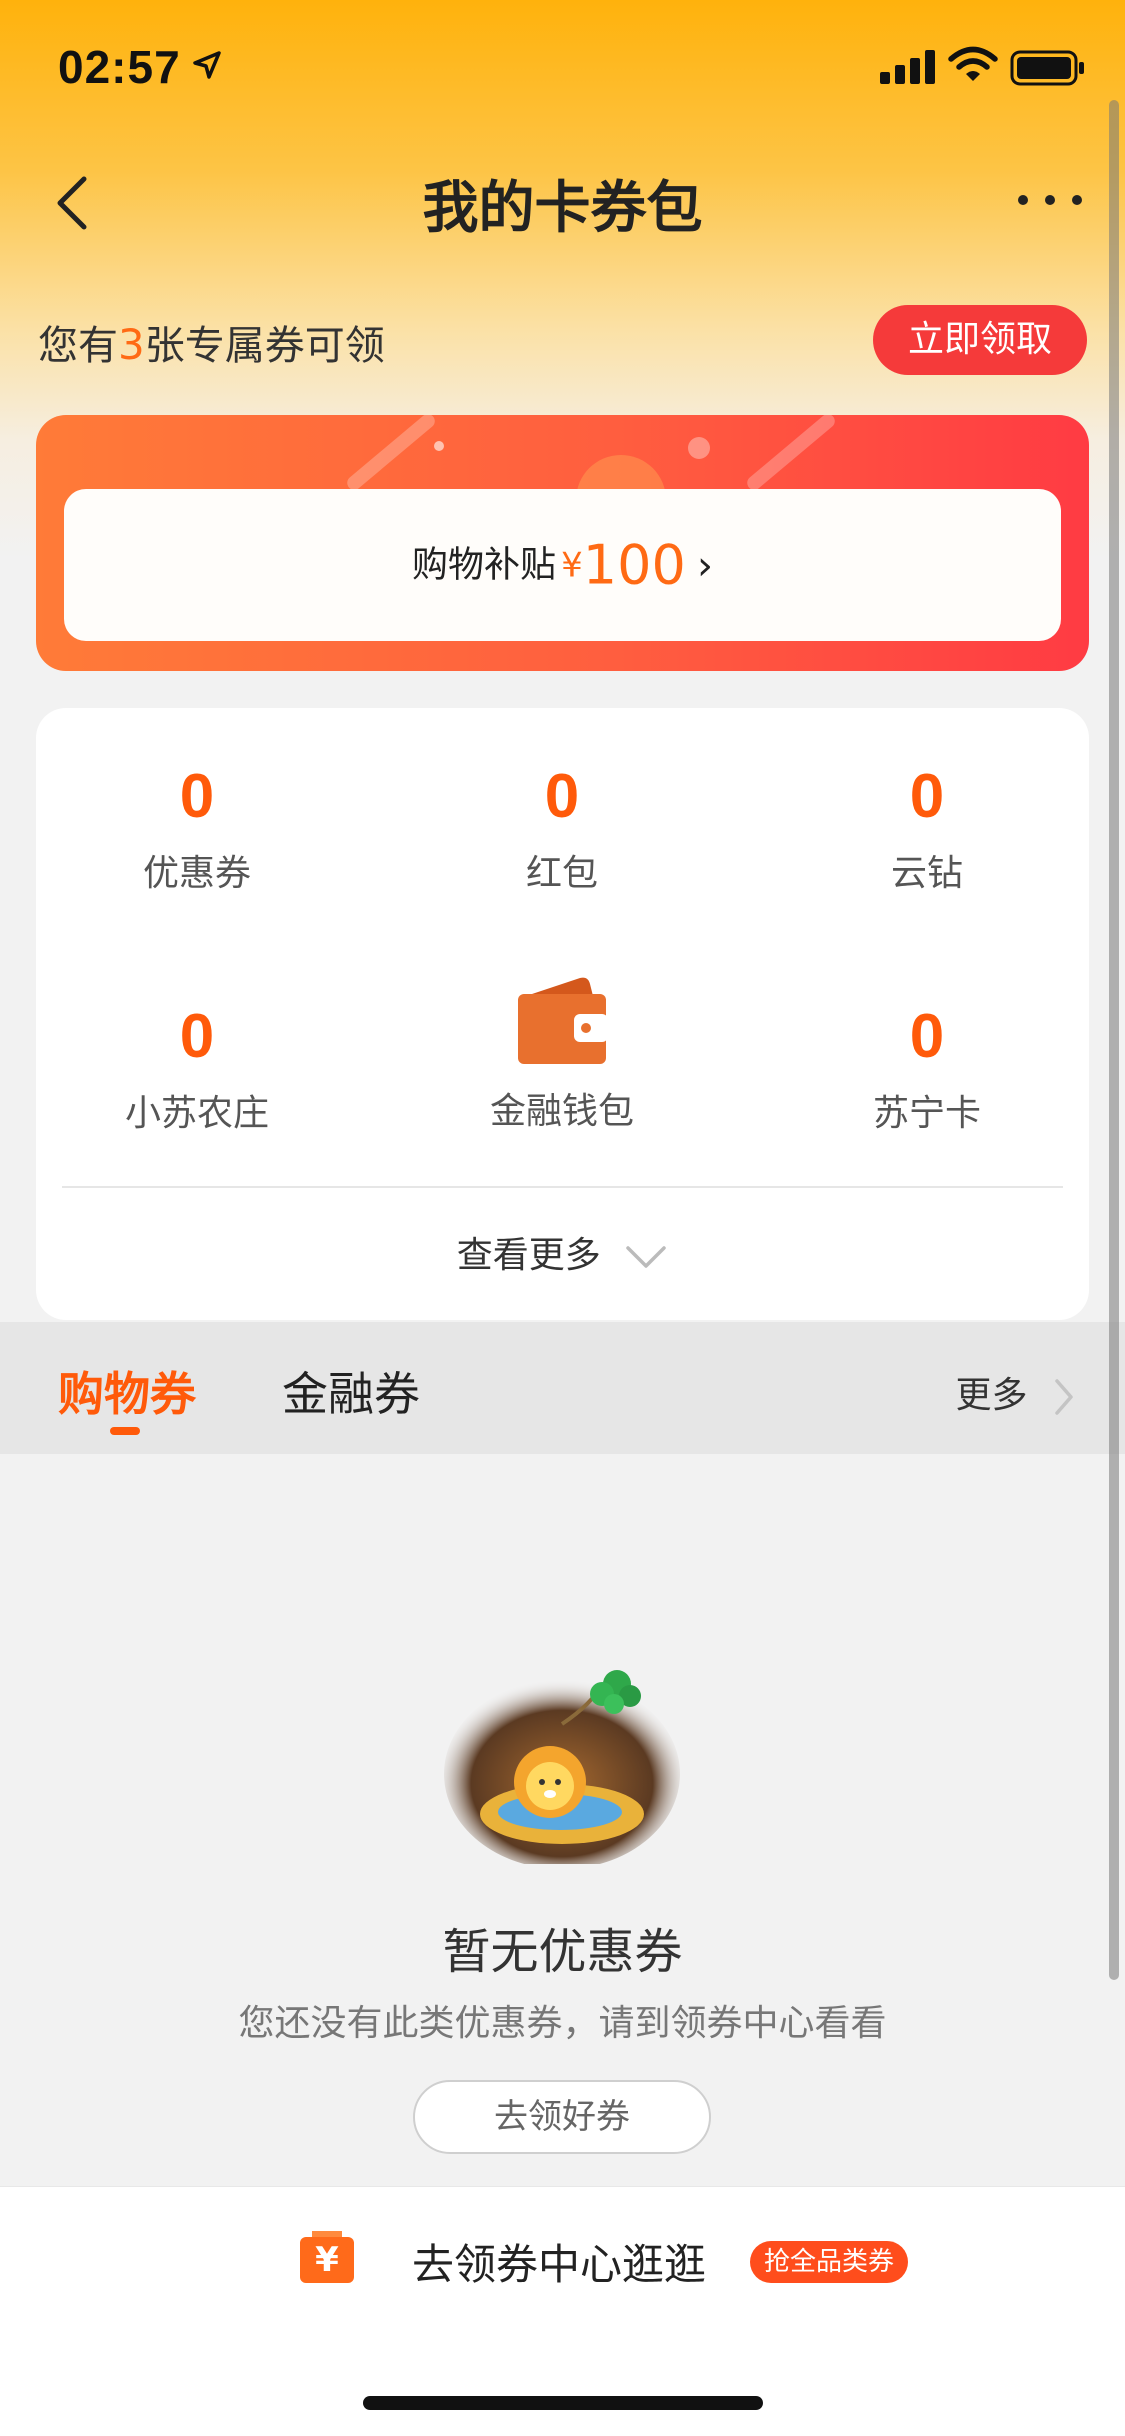 Image resolution: width=1125 pixels, height=2436 pixels. I want to click on location-arrow-icon, so click(207, 65).